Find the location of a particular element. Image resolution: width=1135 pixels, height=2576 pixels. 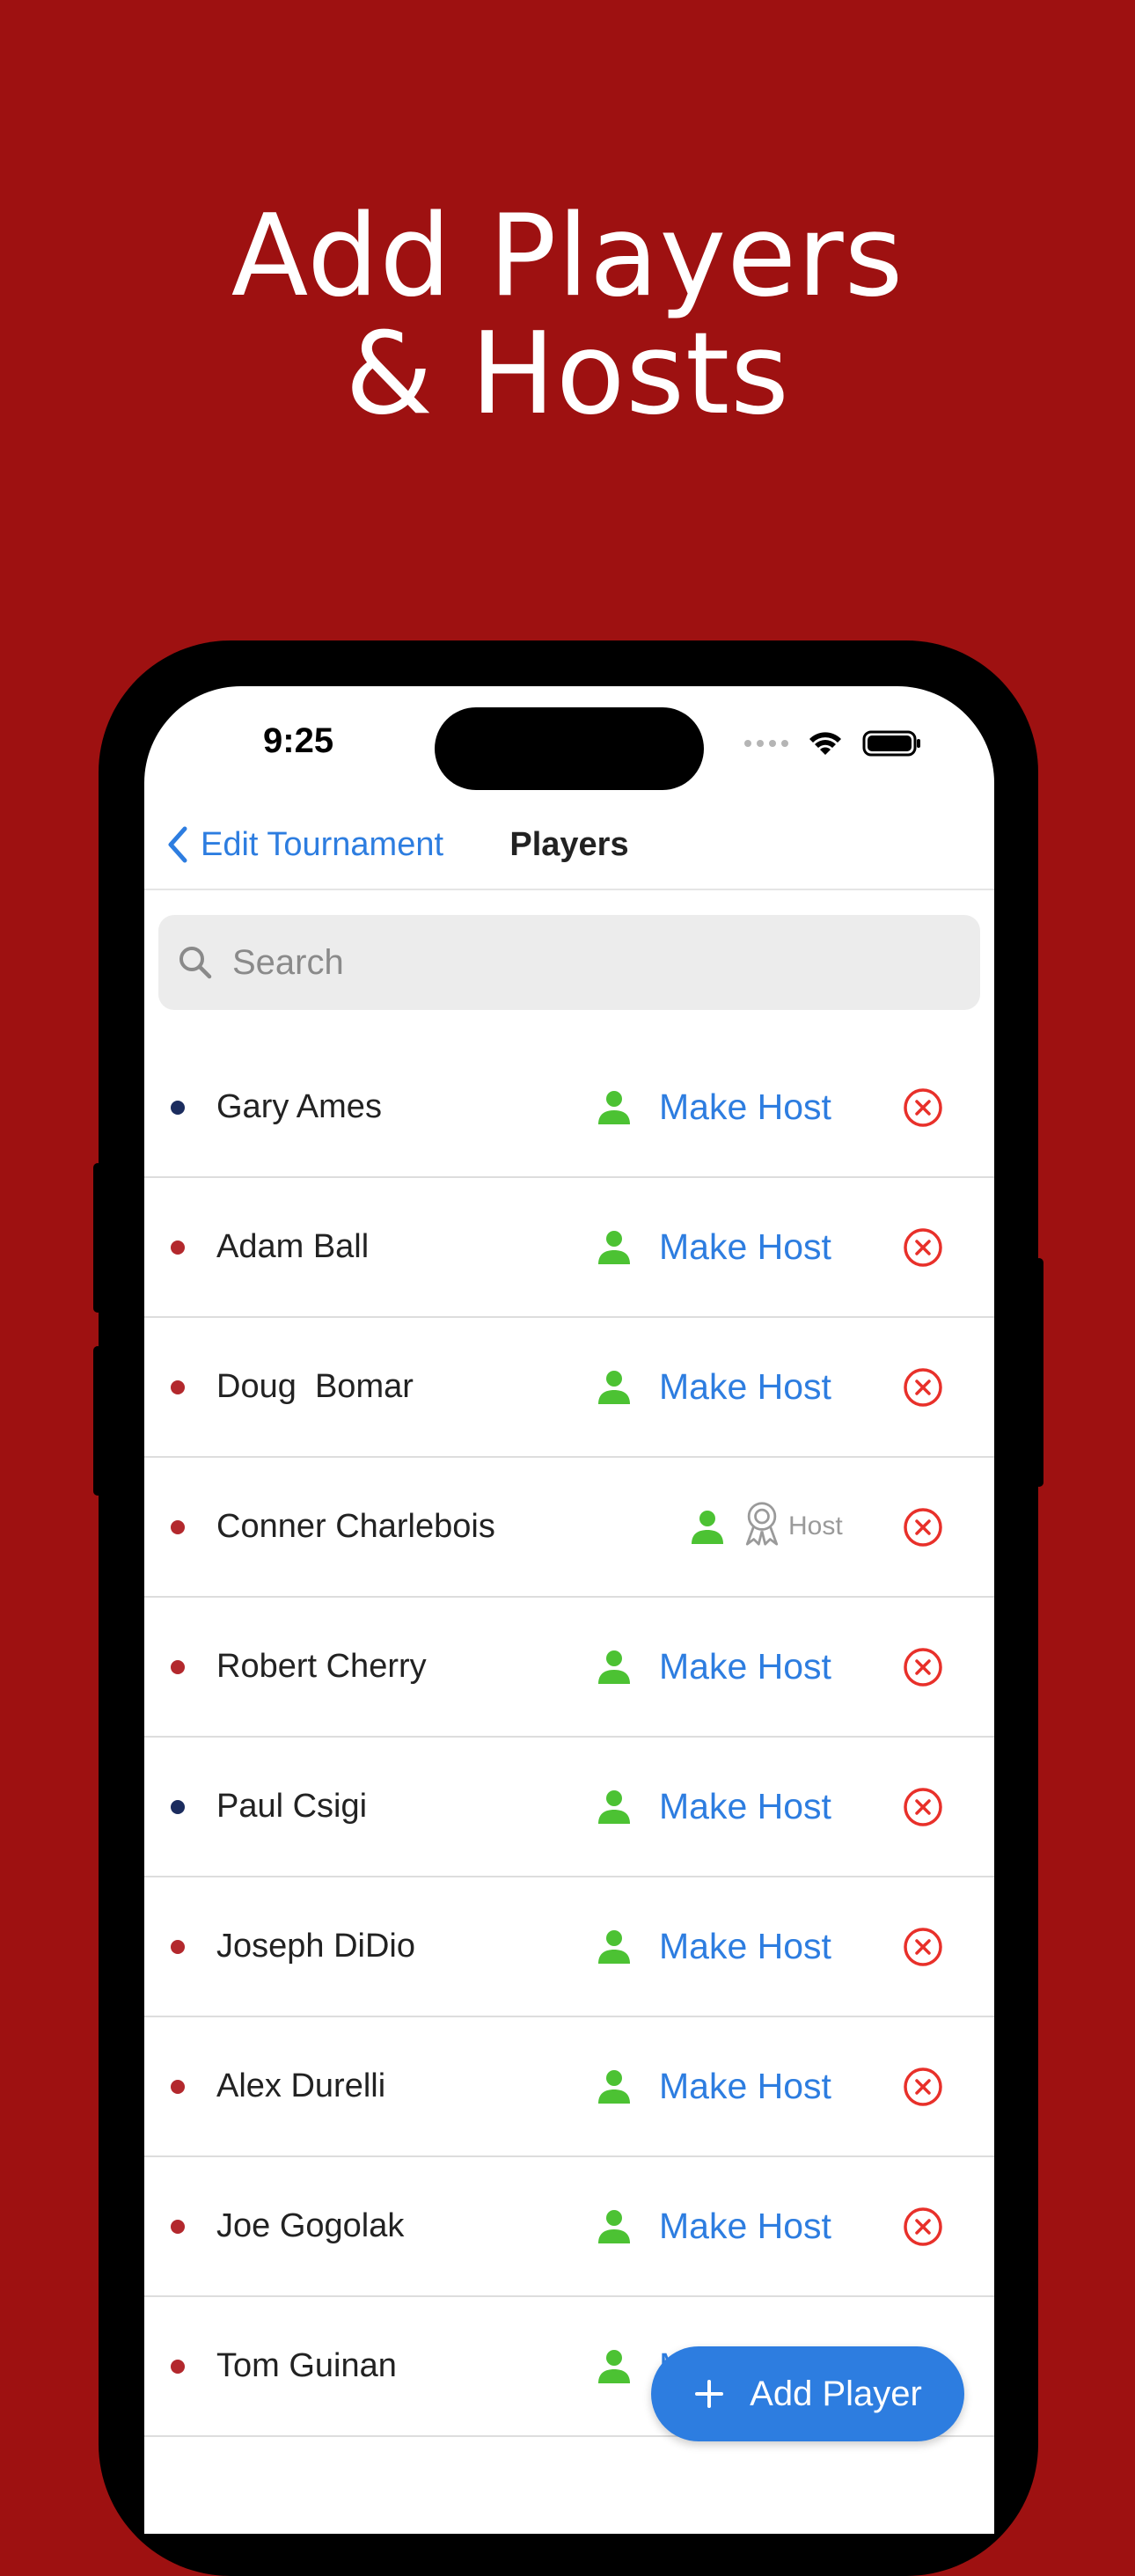

navigation-bar: Edit Tournament Players is located at coordinates (569, 845).